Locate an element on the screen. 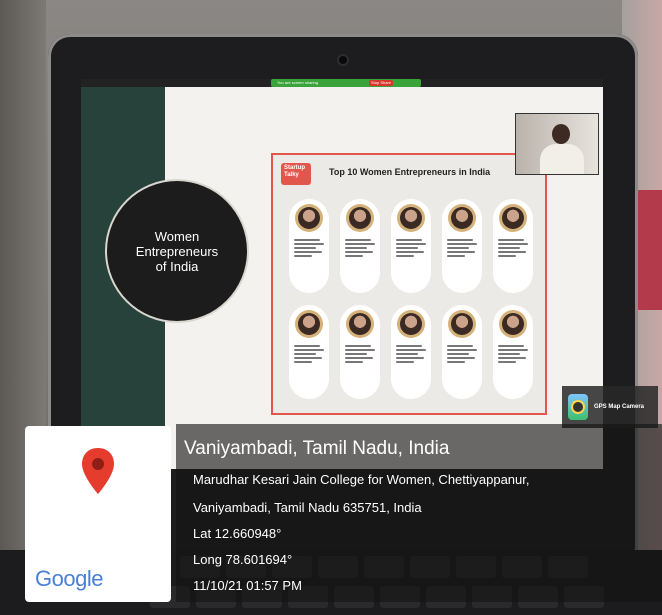  participant-head is located at coordinates (561, 134).